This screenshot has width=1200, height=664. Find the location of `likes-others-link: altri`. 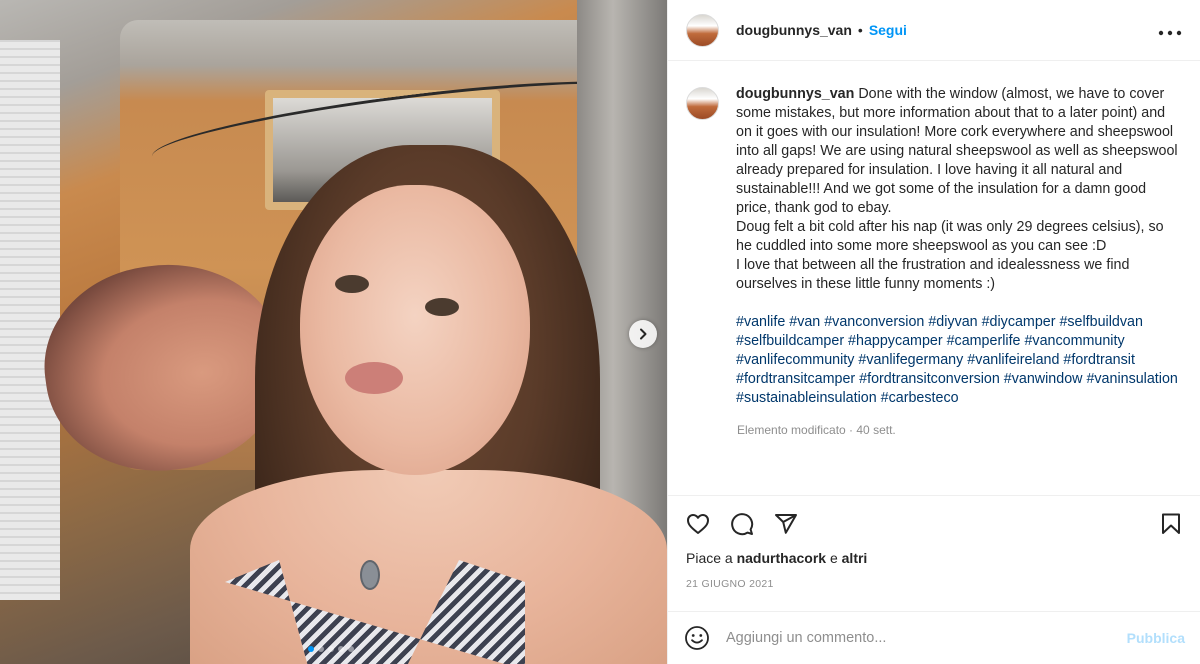

likes-others-link: altri is located at coordinates (855, 558).